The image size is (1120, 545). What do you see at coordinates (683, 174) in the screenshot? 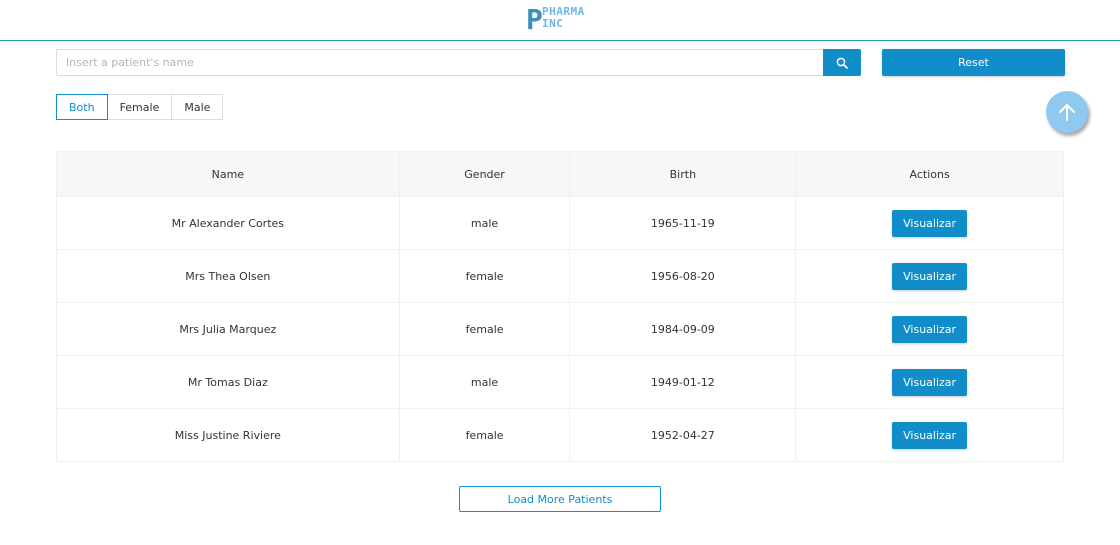
I see `header-birth: Birth` at bounding box center [683, 174].